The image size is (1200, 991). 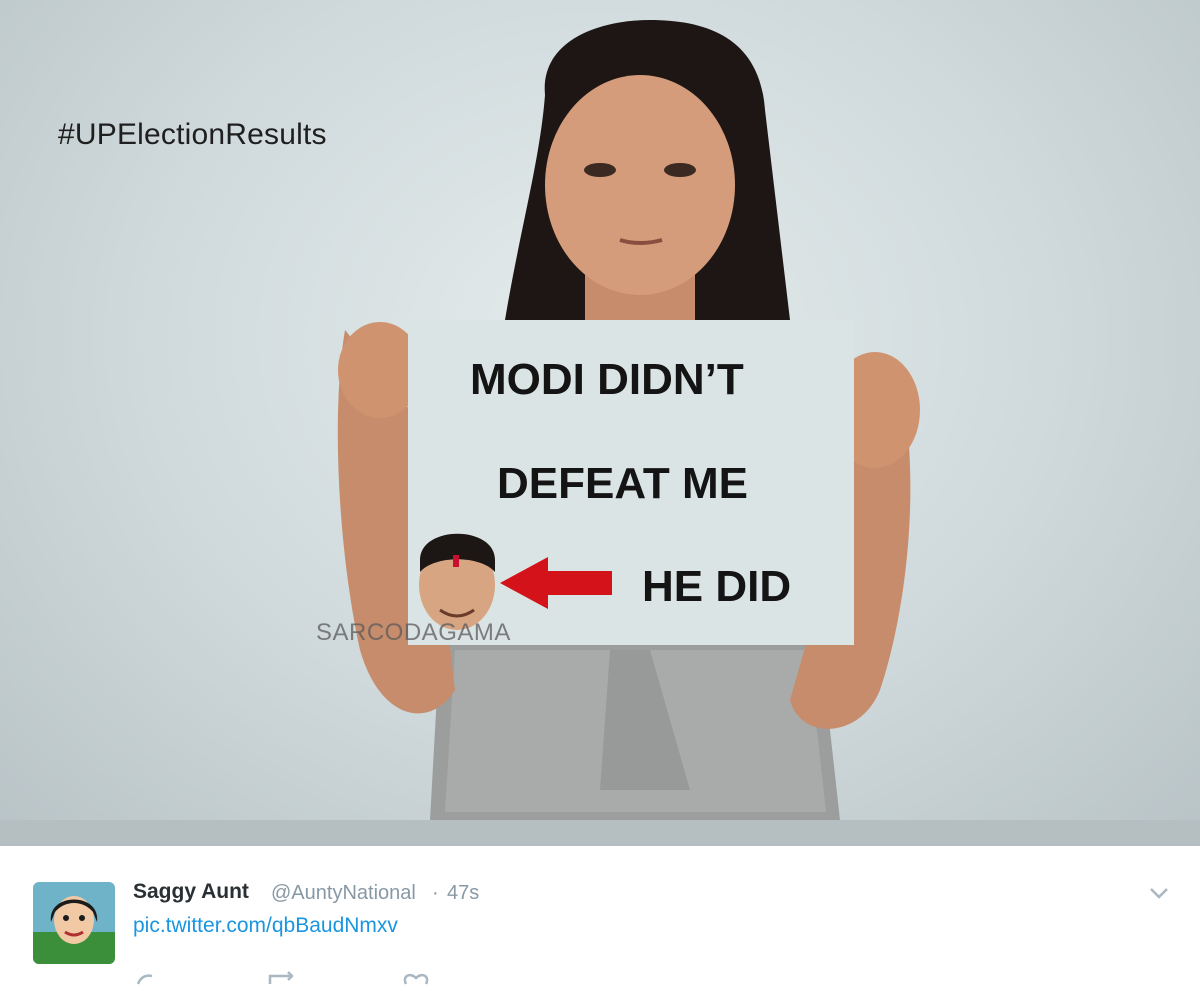 I want to click on avatar, so click(x=74, y=923).